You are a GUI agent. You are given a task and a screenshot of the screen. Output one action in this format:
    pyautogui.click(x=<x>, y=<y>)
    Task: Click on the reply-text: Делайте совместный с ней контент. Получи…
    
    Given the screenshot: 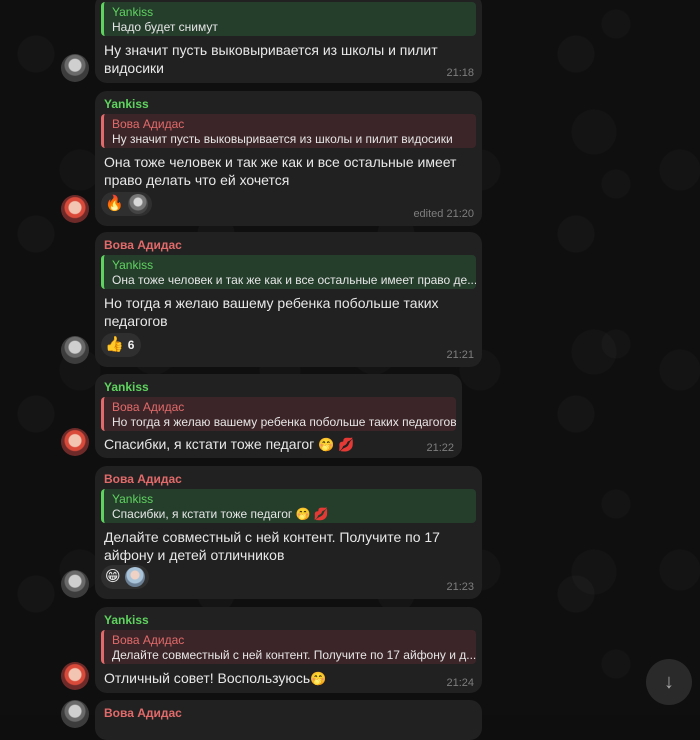 What is the action you would take?
    pyautogui.click(x=294, y=655)
    